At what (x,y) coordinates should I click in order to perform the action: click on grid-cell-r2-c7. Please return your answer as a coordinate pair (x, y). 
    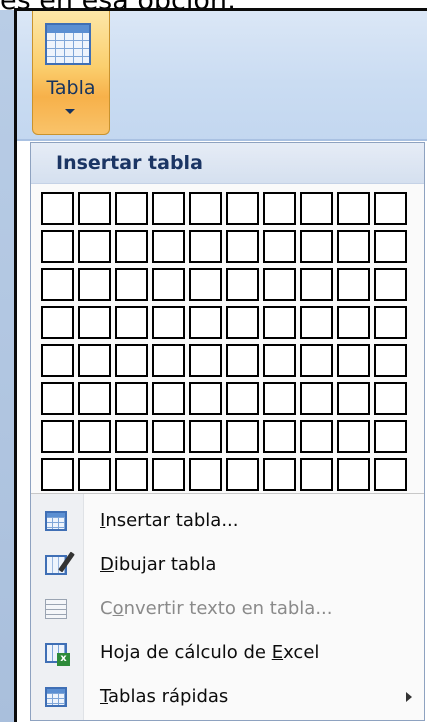
    Looking at the image, I should click on (279, 246).